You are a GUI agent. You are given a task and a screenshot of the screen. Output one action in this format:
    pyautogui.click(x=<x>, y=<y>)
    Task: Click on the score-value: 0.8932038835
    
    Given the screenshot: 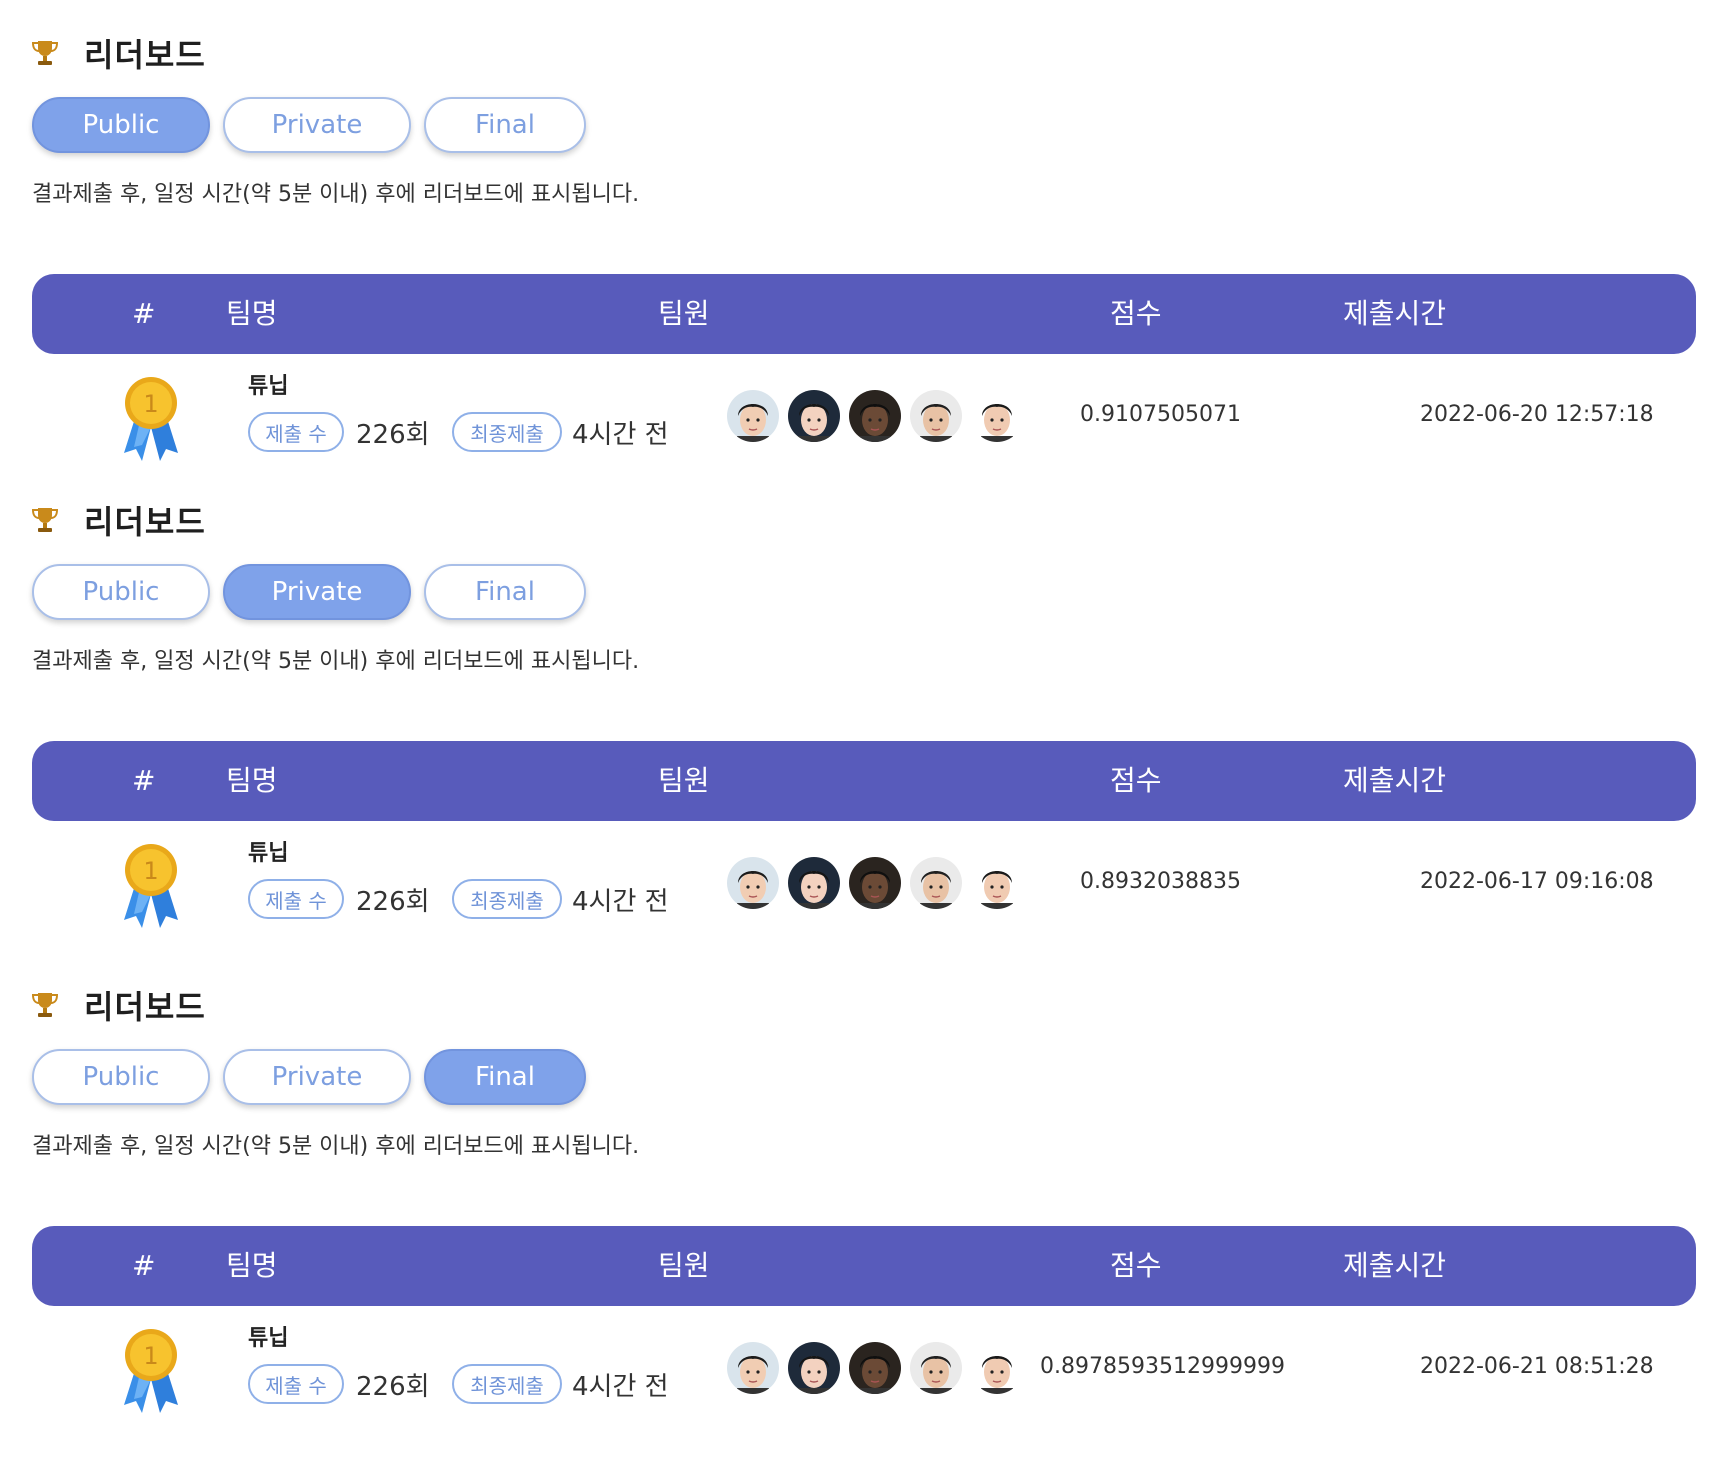 What is the action you would take?
    pyautogui.click(x=1160, y=881)
    